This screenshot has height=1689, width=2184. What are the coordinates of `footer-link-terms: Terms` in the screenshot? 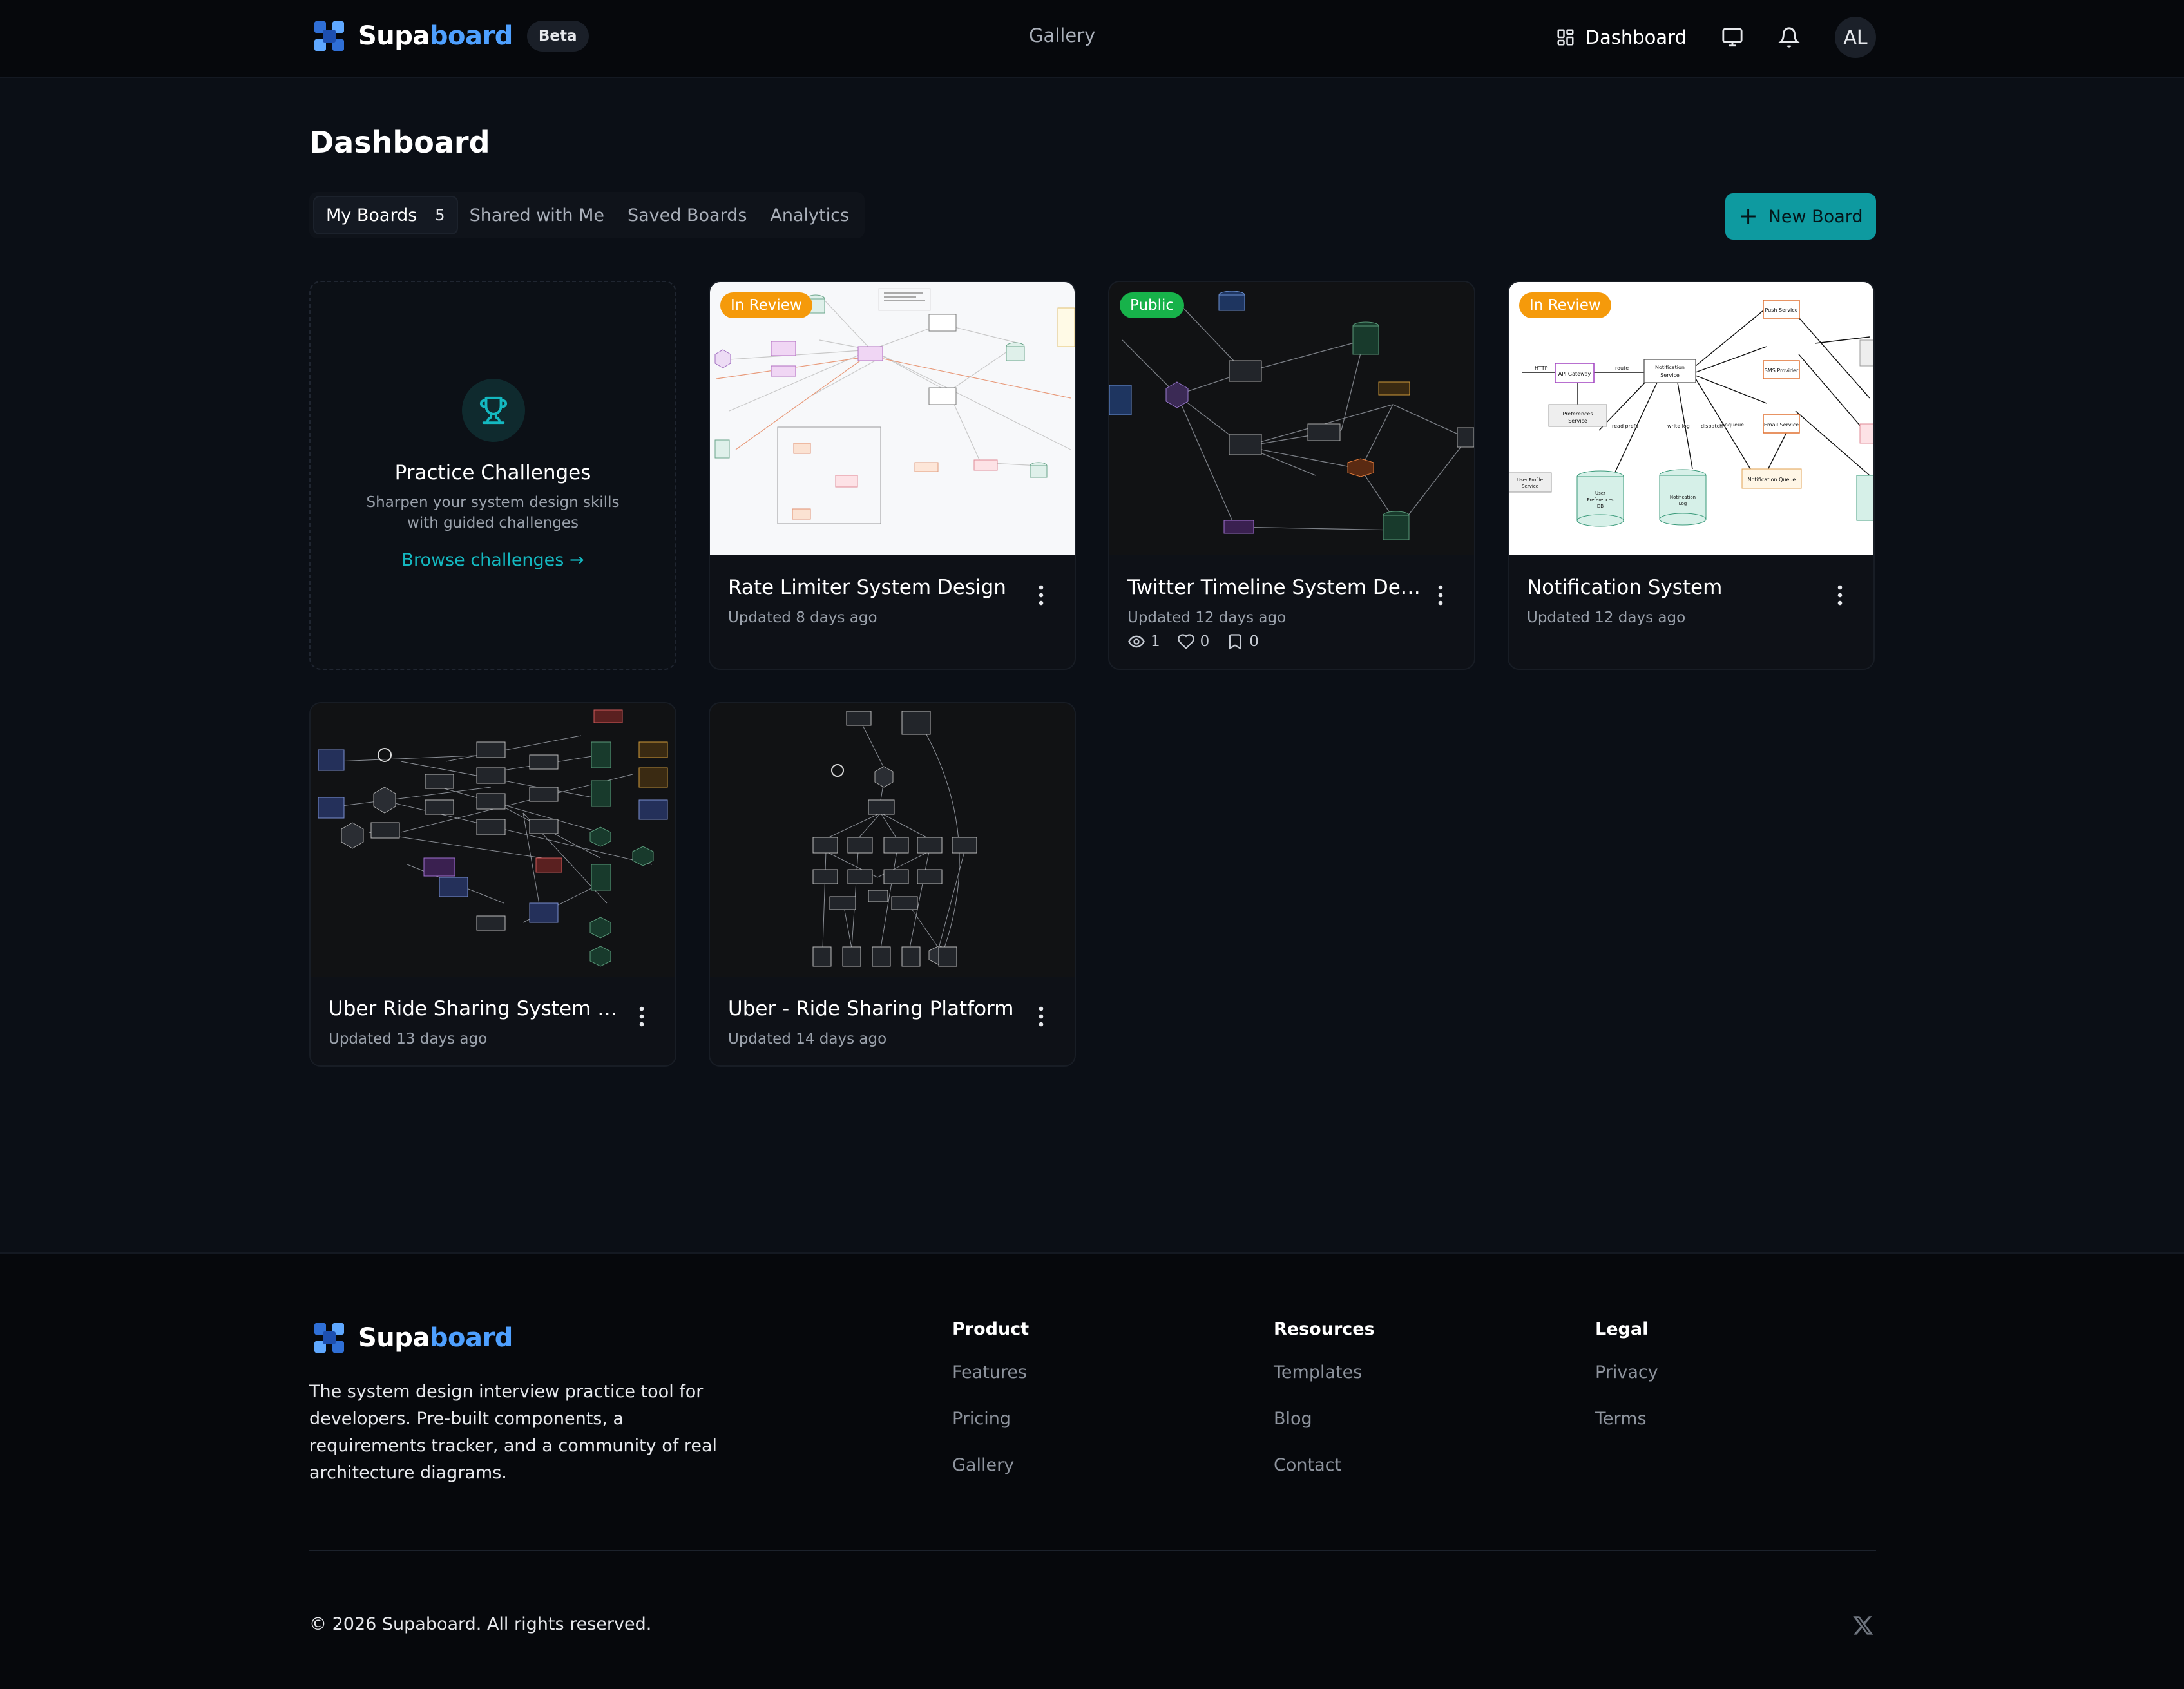 It's located at (1627, 1419).